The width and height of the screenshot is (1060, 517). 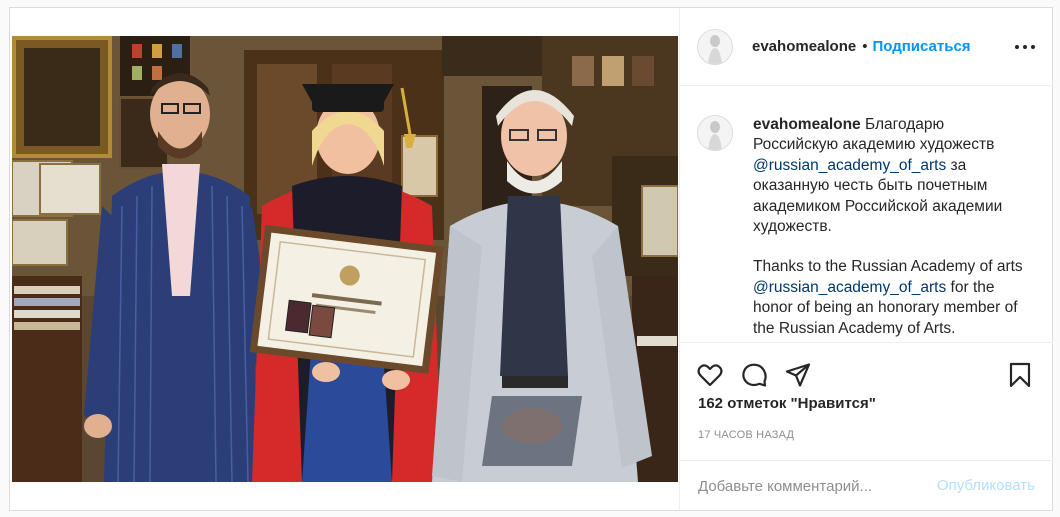 What do you see at coordinates (986, 485) in the screenshot?
I see `post-comment-button: Опубликовать` at bounding box center [986, 485].